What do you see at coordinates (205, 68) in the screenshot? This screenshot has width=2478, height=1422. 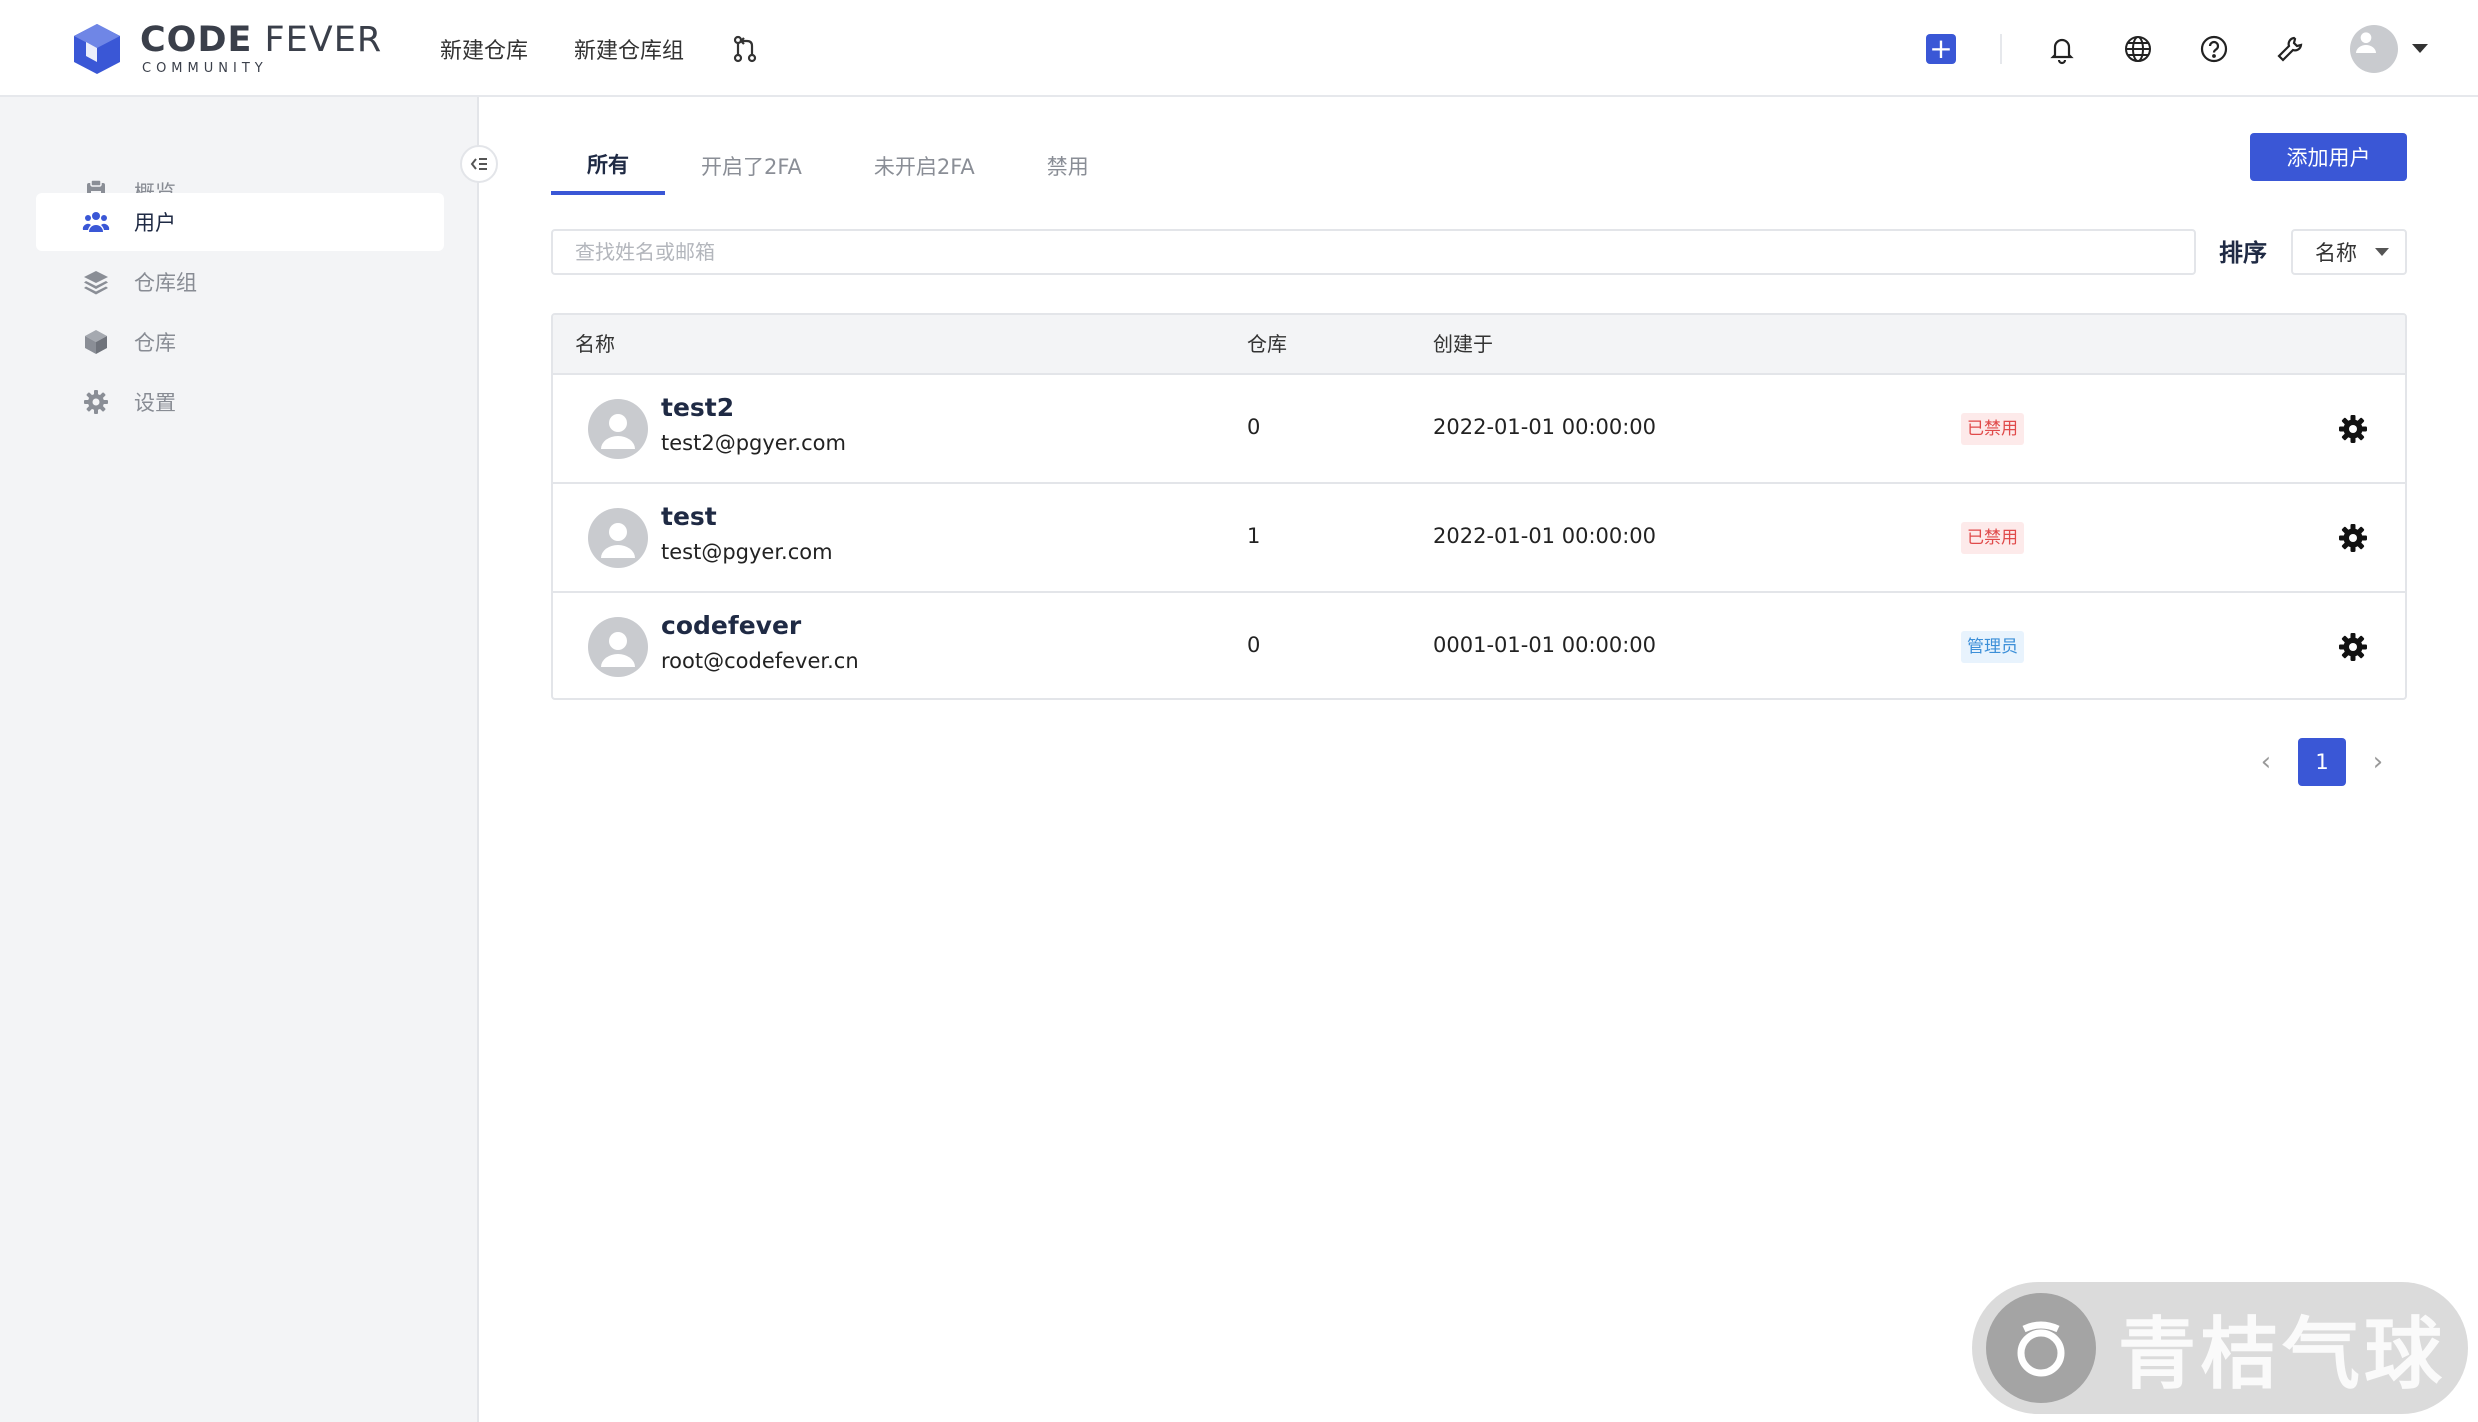 I see `brand-subtitle: COMMUNITY` at bounding box center [205, 68].